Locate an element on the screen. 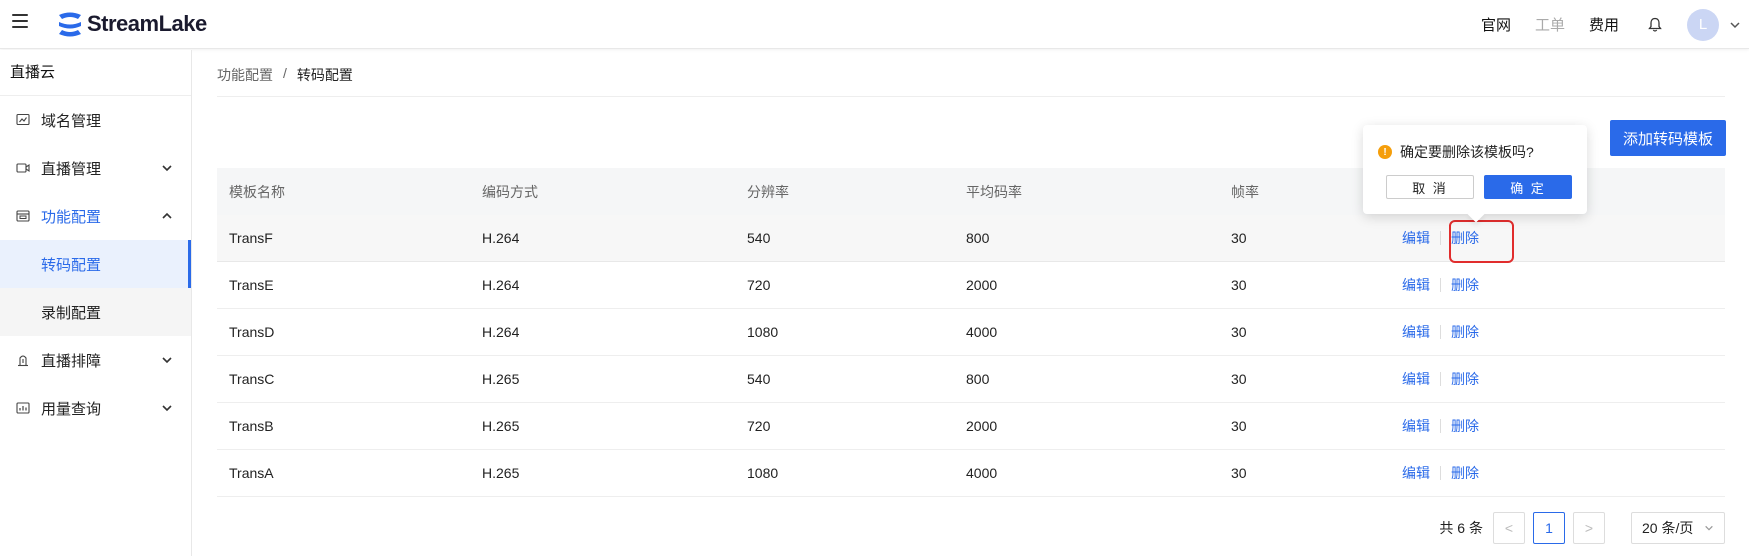 This screenshot has width=1749, height=556. total-count: 共 6 条 is located at coordinates (1461, 528).